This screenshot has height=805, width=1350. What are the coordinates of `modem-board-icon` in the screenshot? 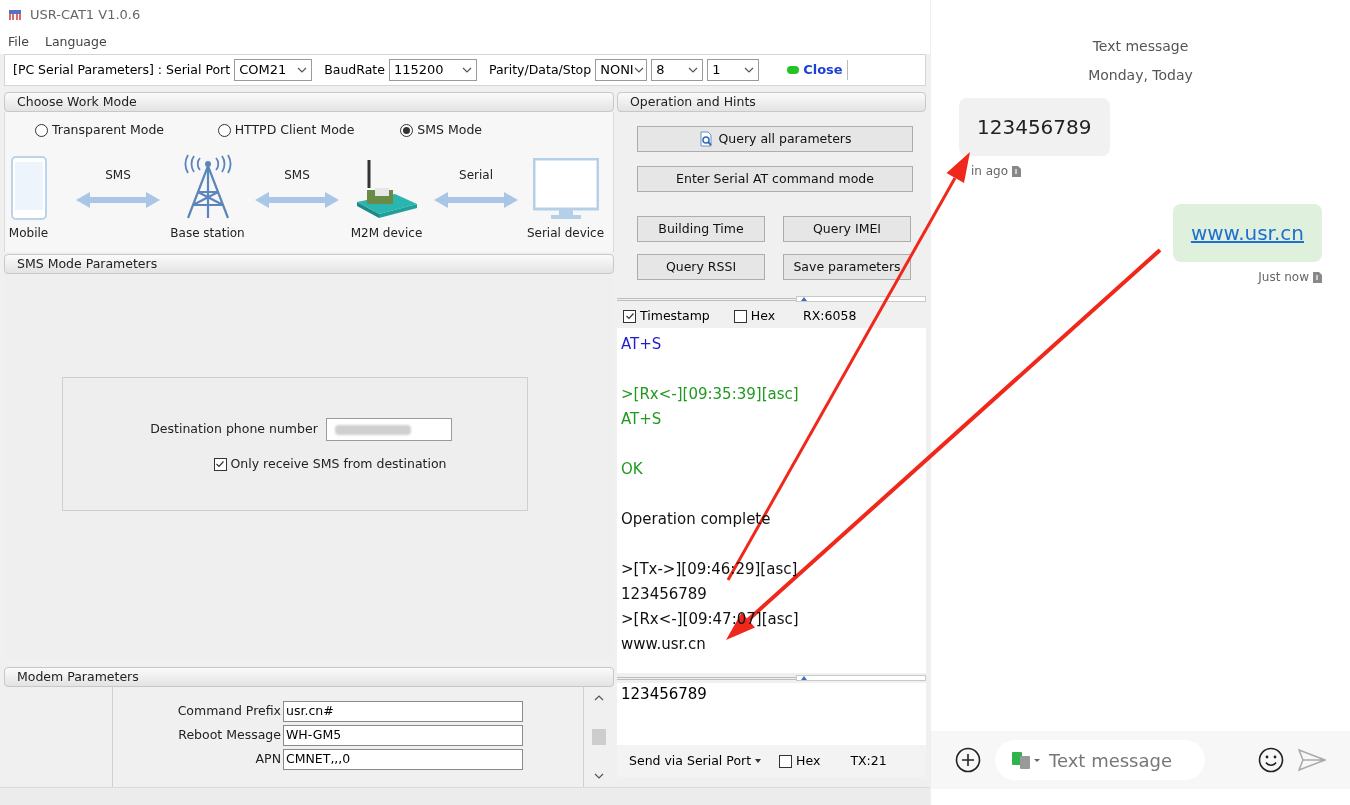 It's located at (386, 189).